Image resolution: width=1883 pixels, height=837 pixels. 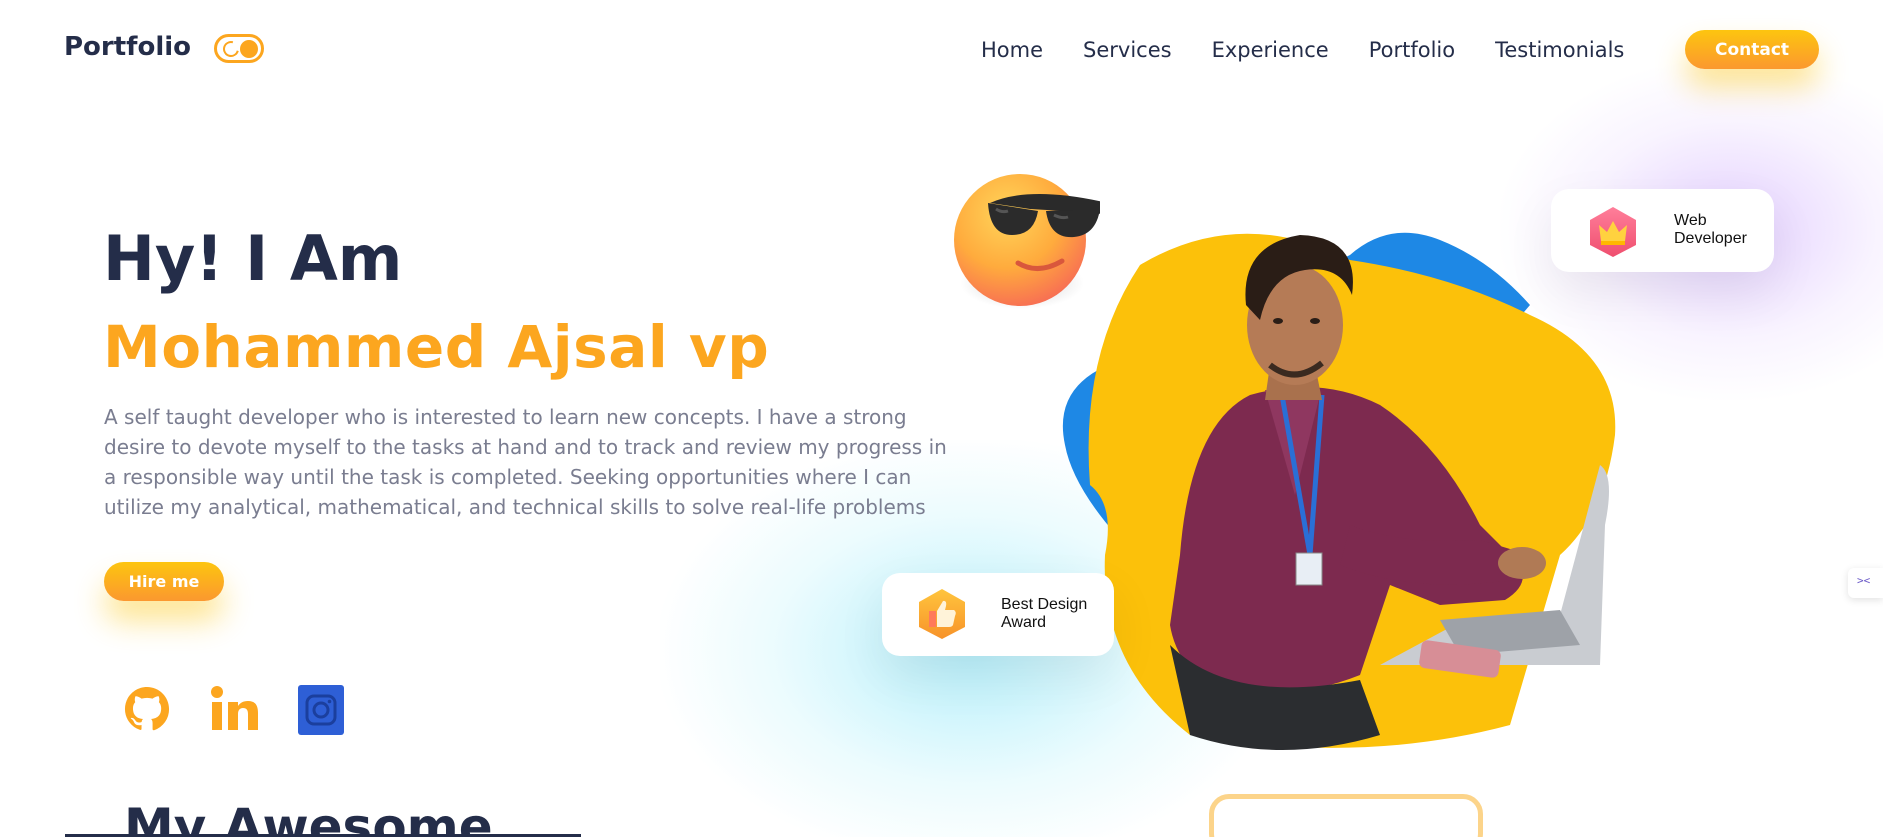 I want to click on theme-toggle, so click(x=239, y=48).